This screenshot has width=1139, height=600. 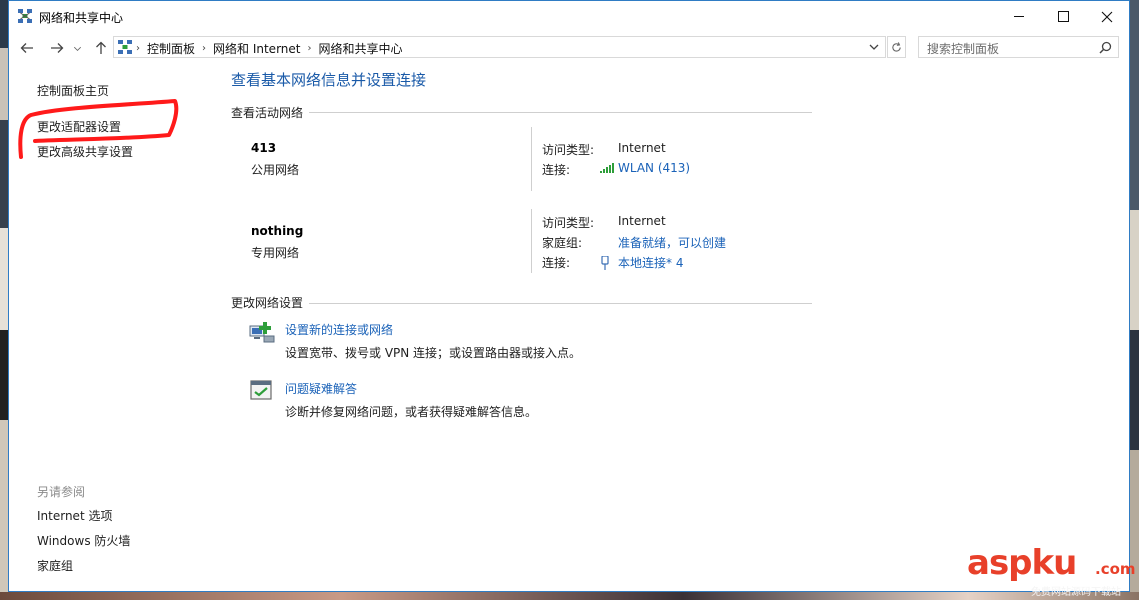 I want to click on control-panel-home-link: 控制面板主页, so click(x=73, y=90).